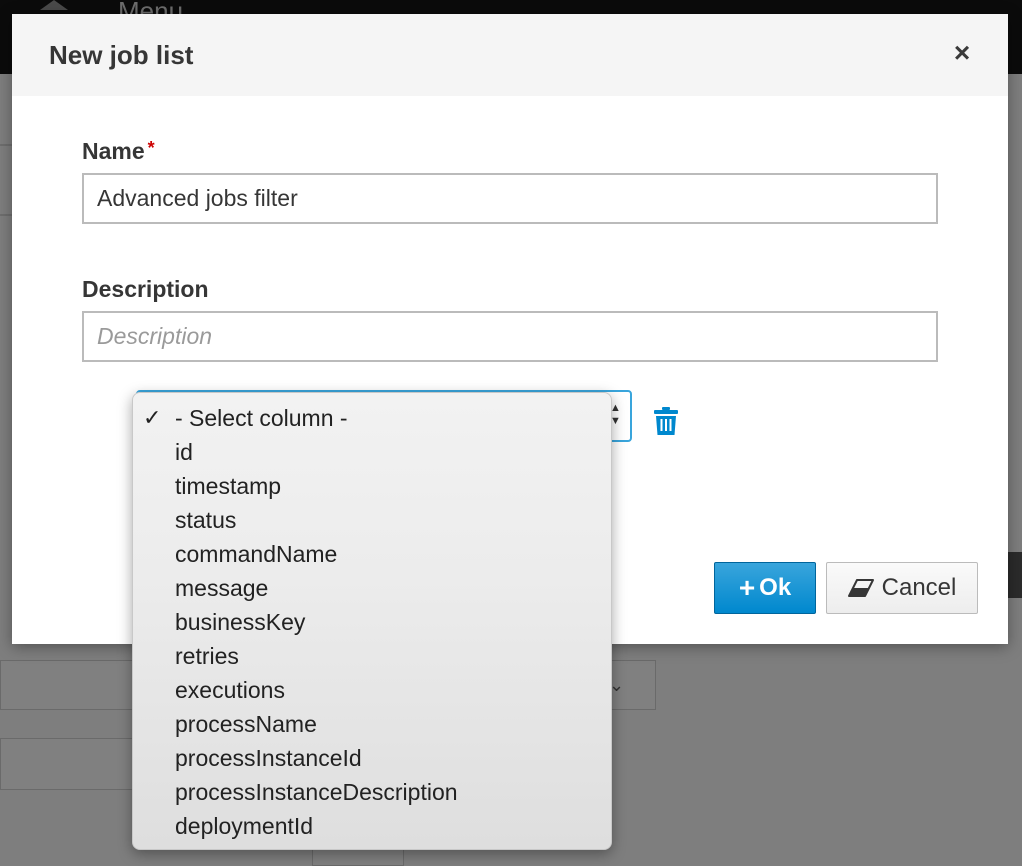 This screenshot has height=866, width=1022. What do you see at coordinates (919, 587) in the screenshot?
I see `cancel-label: Cancel` at bounding box center [919, 587].